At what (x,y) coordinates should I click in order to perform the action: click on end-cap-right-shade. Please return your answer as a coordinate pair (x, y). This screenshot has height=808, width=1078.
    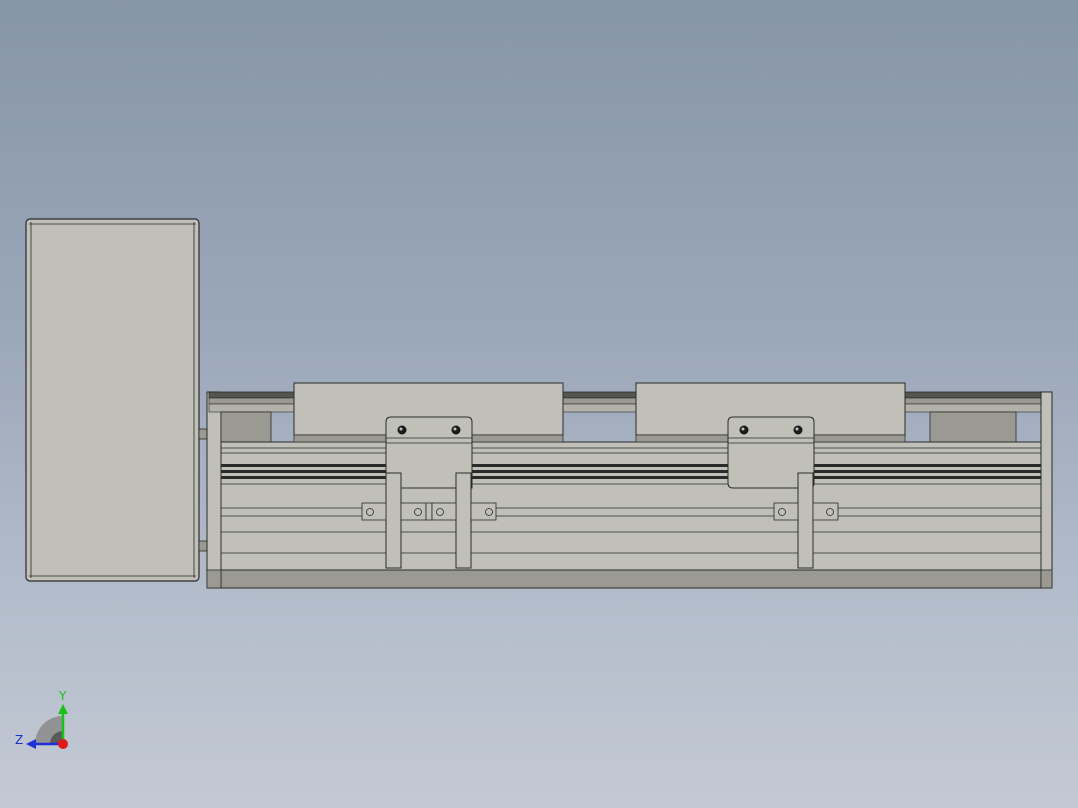
    Looking at the image, I should click on (1046, 579).